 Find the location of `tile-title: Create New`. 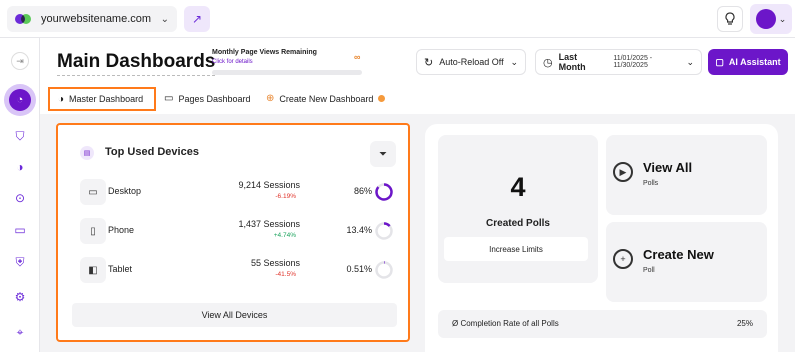

tile-title: Create New is located at coordinates (678, 254).